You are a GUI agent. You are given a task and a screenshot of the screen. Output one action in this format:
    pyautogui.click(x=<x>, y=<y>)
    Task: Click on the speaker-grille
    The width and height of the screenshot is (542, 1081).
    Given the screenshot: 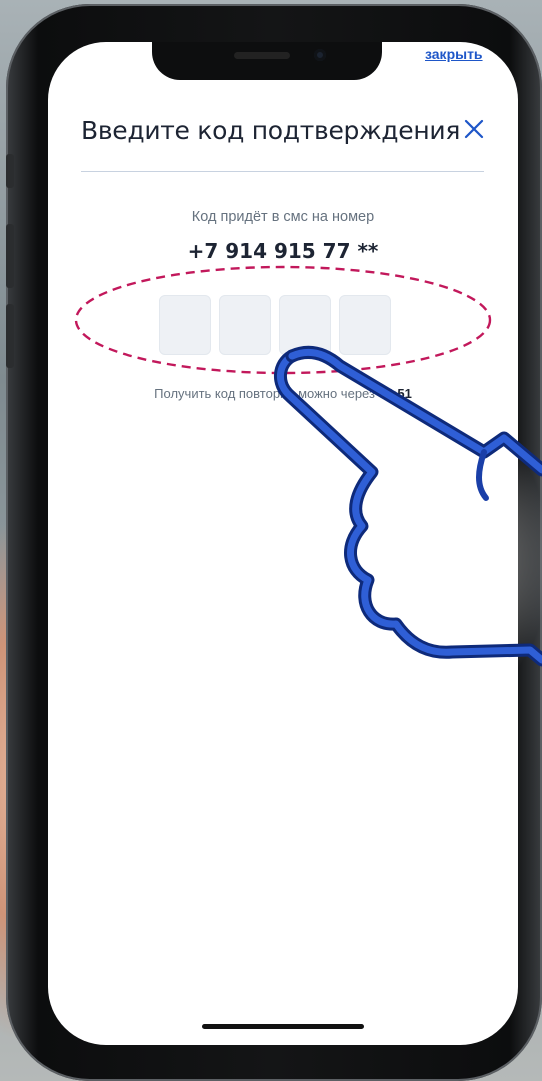 What is the action you would take?
    pyautogui.click(x=262, y=55)
    